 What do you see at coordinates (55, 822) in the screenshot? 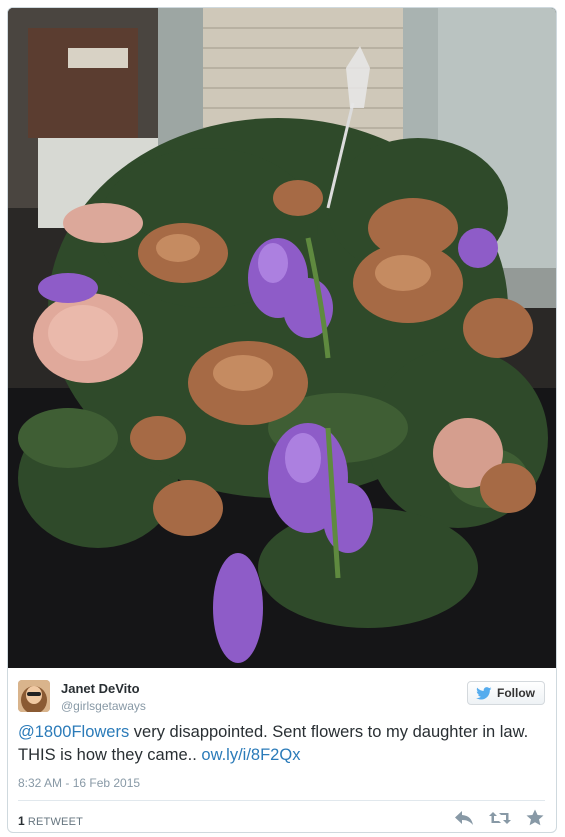
I see `retweet-label: RETWEET` at bounding box center [55, 822].